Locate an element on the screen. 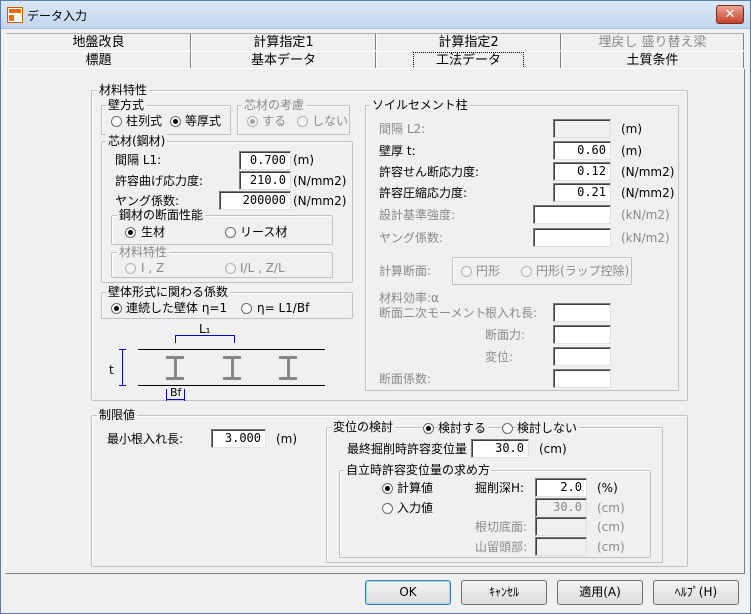 The image size is (751, 614). sc-force-input is located at coordinates (582, 334).